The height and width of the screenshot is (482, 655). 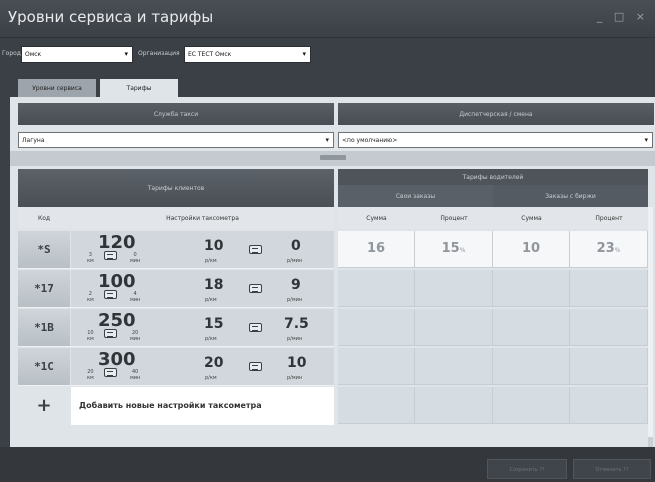 What do you see at coordinates (650, 322) in the screenshot?
I see `scrollbar-thumb` at bounding box center [650, 322].